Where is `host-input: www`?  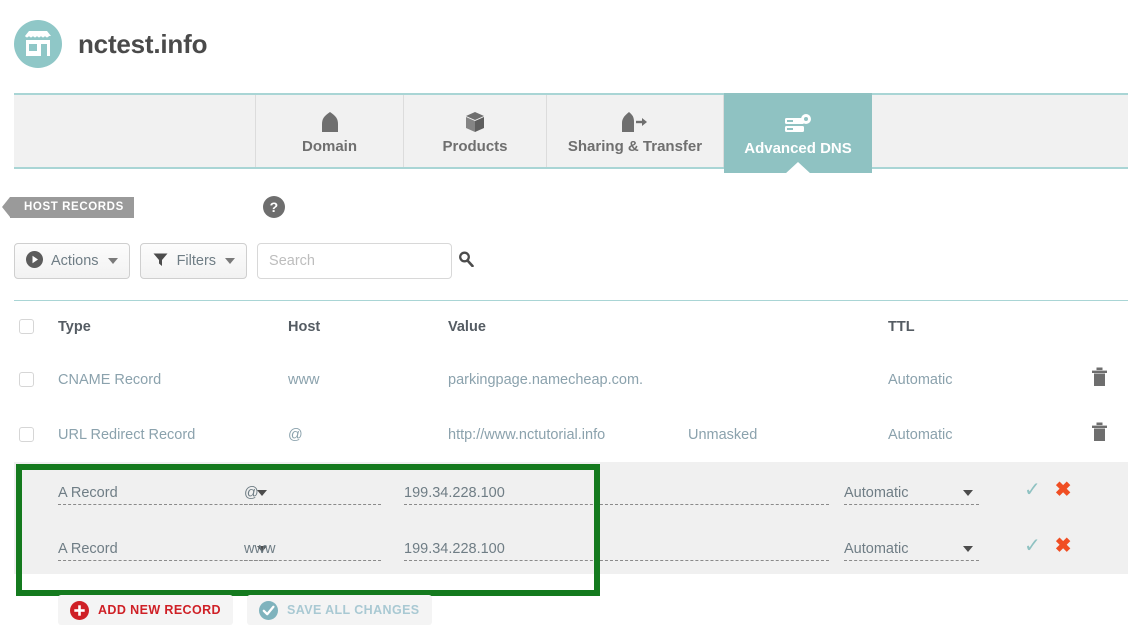 host-input: www is located at coordinates (312, 546).